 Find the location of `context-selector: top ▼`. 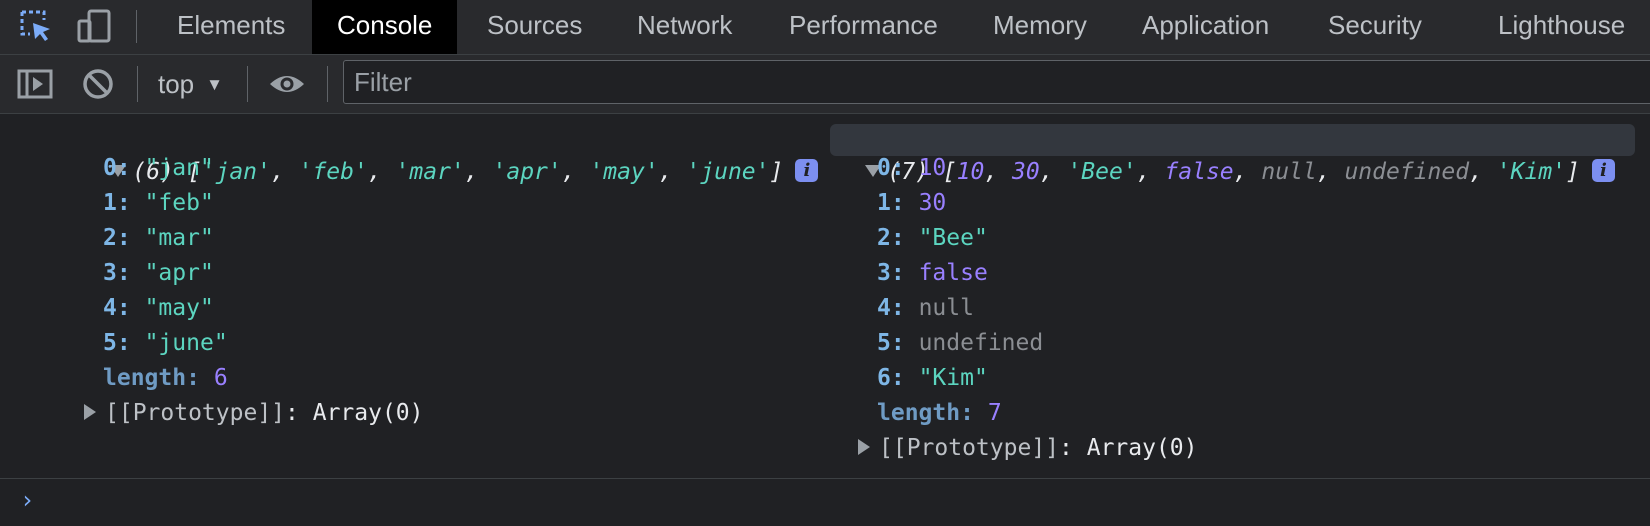

context-selector: top ▼ is located at coordinates (190, 84).